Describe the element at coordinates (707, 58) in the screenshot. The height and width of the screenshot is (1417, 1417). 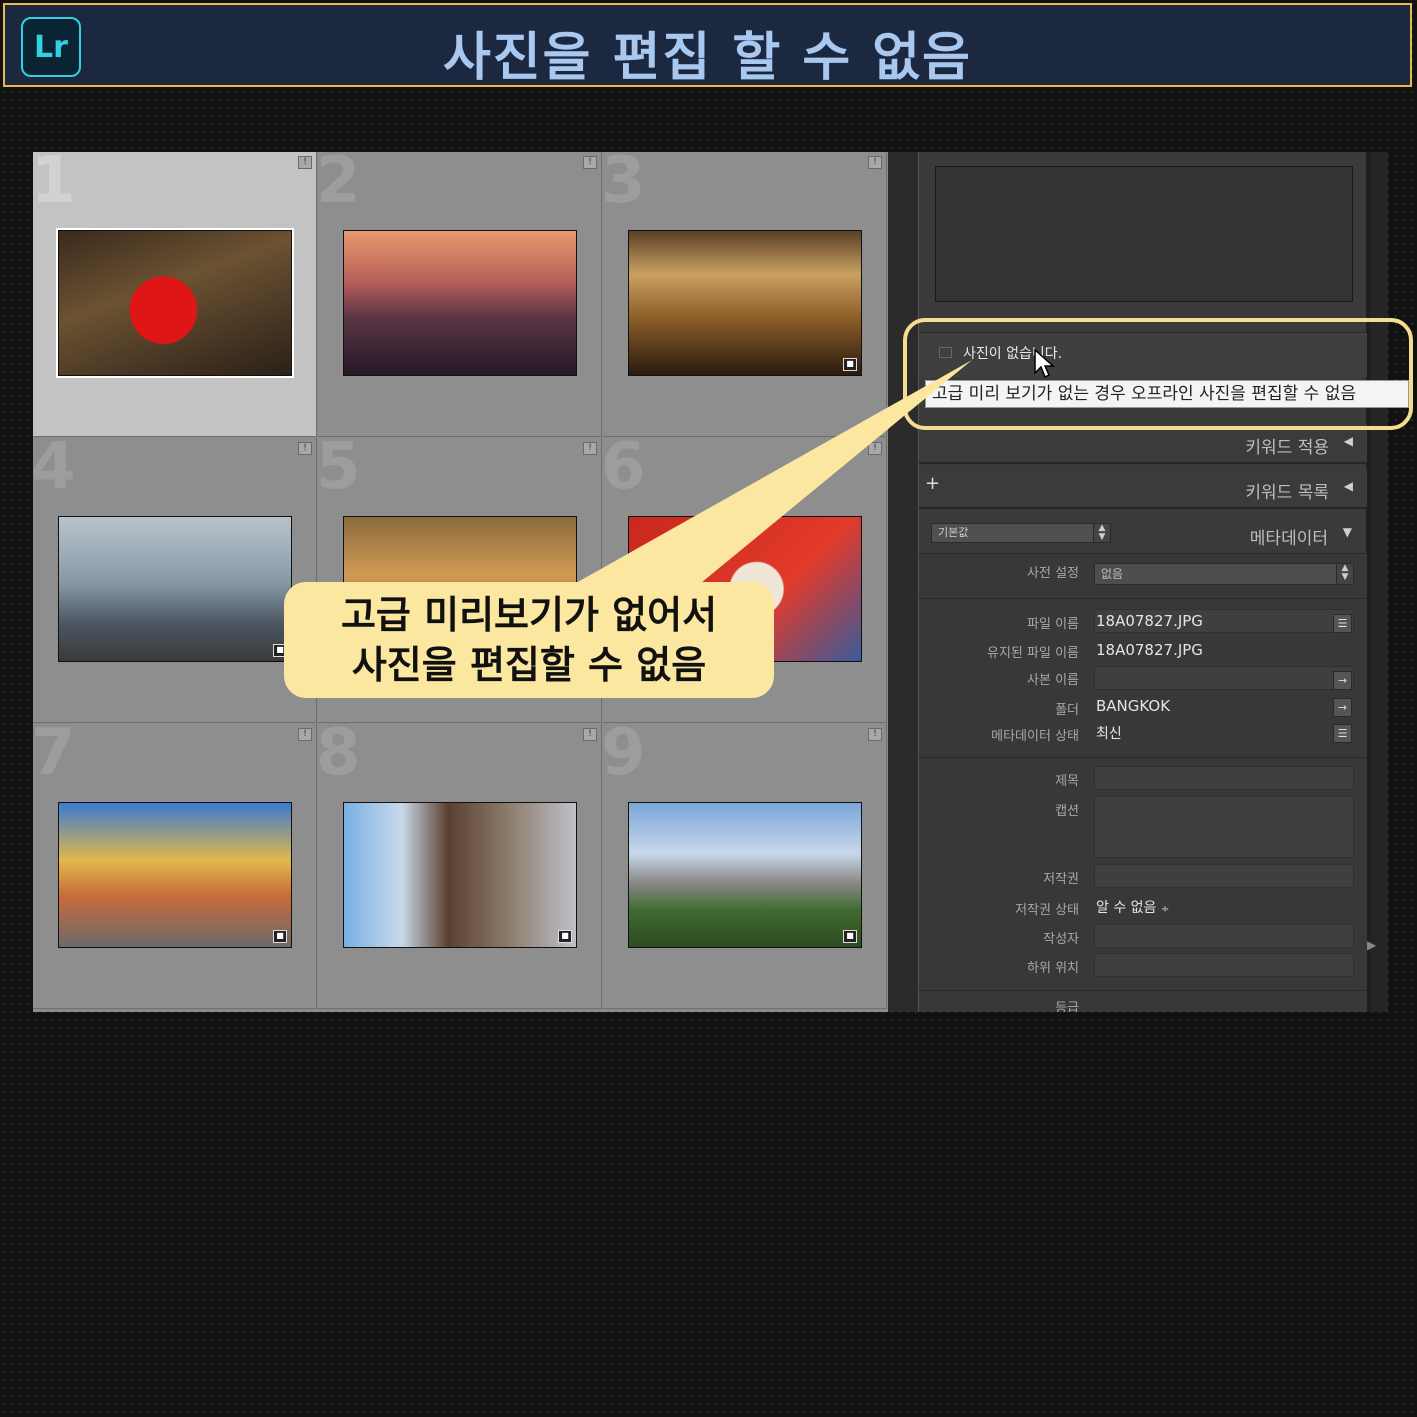
I see `banner-title: 사진을 편집 할 수 없음` at that location.